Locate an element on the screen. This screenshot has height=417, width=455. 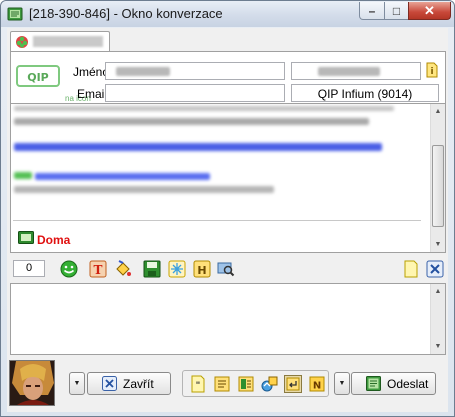
send-icon is located at coordinates (373, 383).